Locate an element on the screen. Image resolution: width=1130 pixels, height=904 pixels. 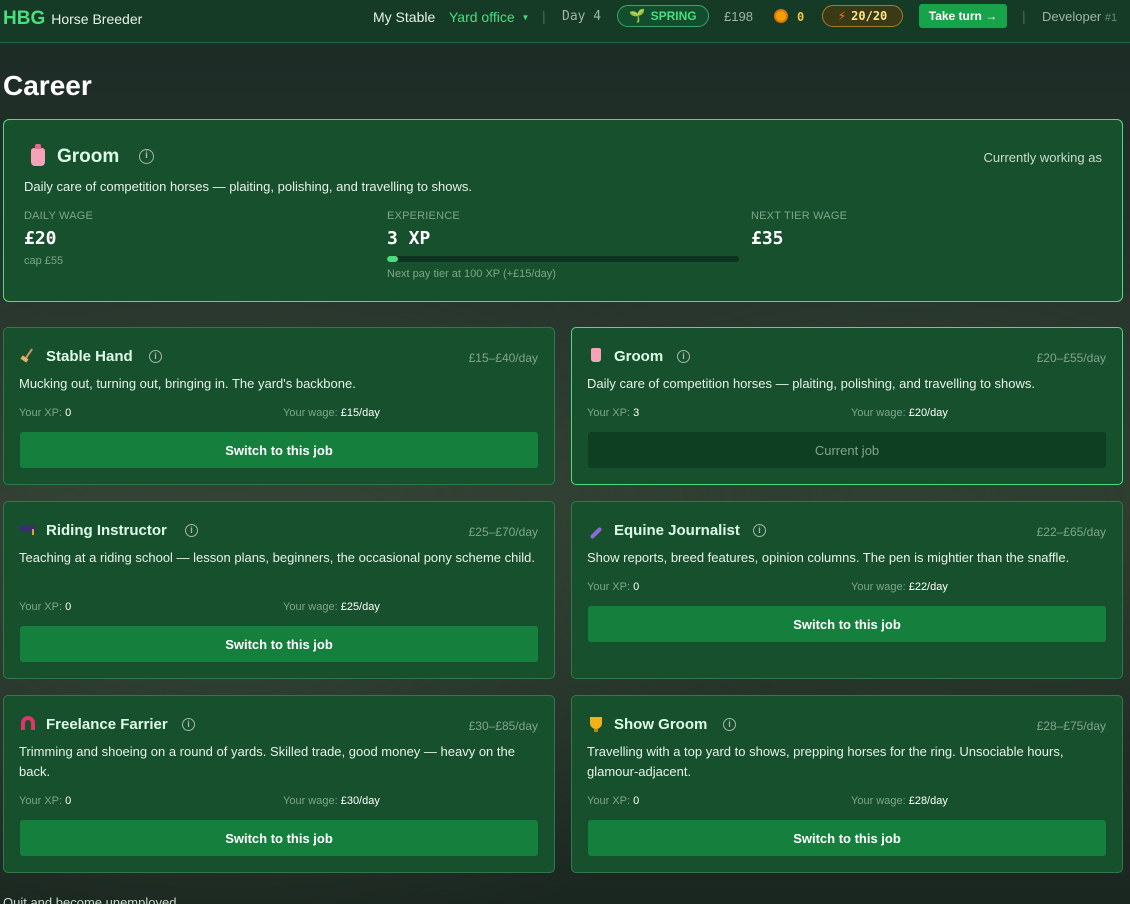
lightning-icon: ⚡ is located at coordinates (842, 16).